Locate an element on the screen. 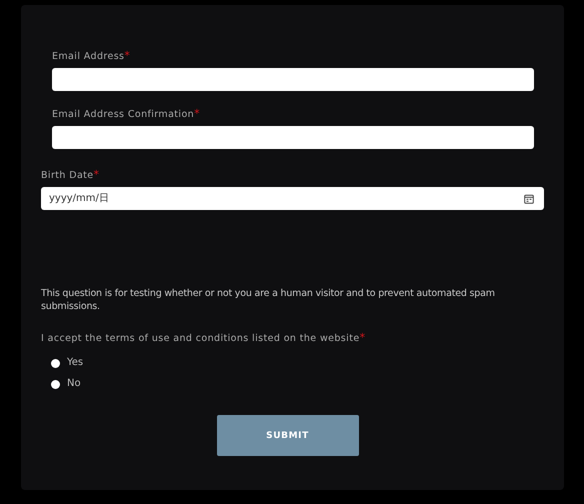 The height and width of the screenshot is (504, 584). field-label: Birth Date* is located at coordinates (70, 175).